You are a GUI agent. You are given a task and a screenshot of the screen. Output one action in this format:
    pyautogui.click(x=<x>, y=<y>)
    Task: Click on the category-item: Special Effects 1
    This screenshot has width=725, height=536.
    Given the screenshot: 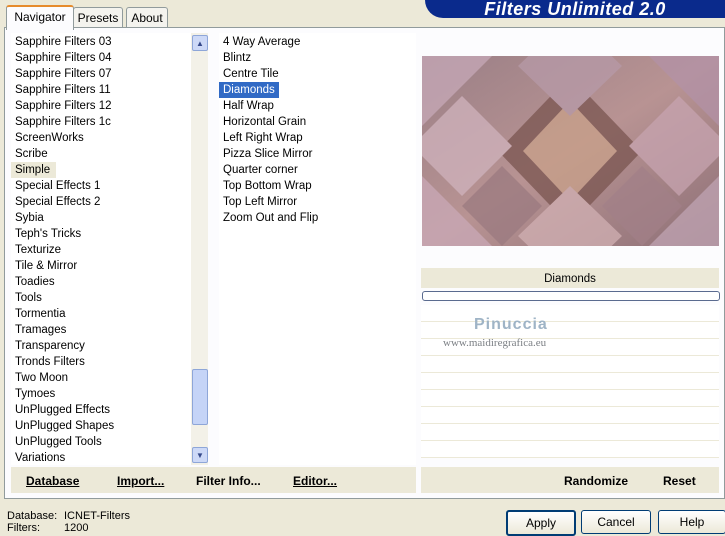 What is the action you would take?
    pyautogui.click(x=109, y=186)
    